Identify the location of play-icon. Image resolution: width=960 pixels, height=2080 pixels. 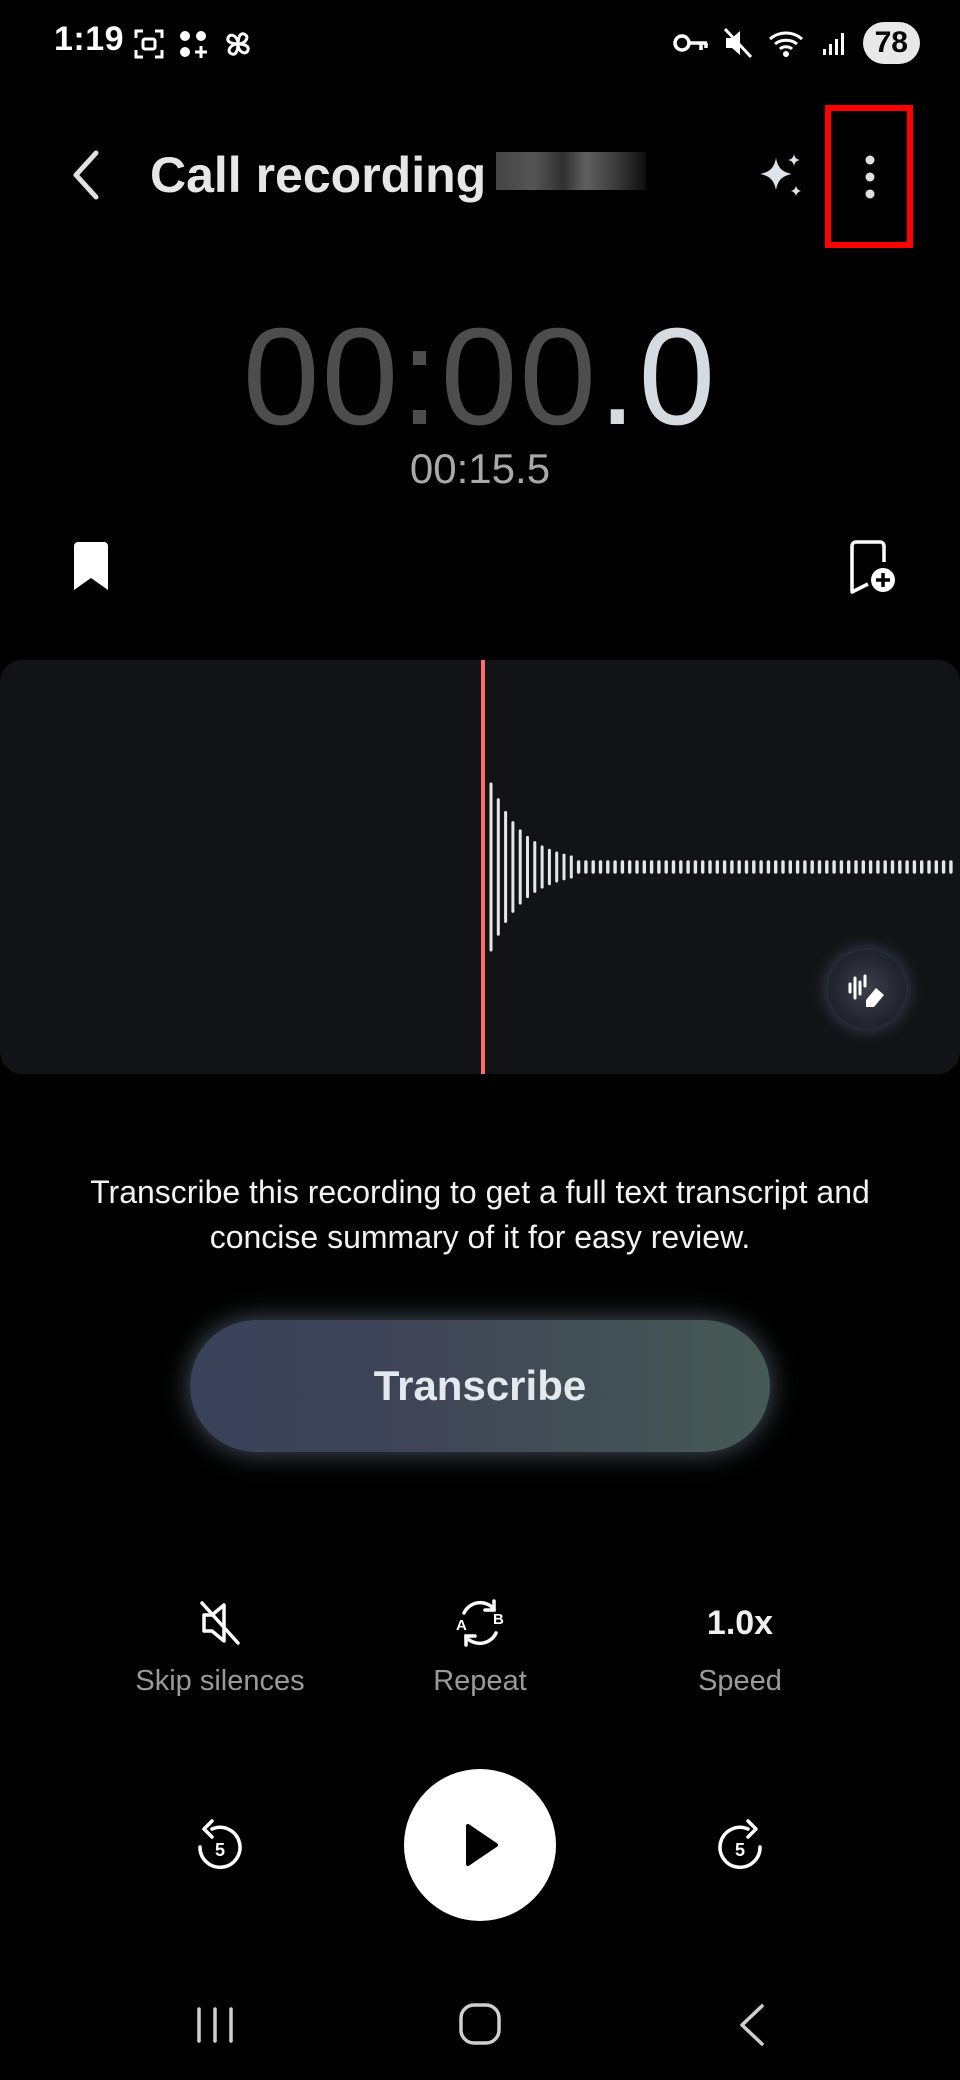
(482, 1845).